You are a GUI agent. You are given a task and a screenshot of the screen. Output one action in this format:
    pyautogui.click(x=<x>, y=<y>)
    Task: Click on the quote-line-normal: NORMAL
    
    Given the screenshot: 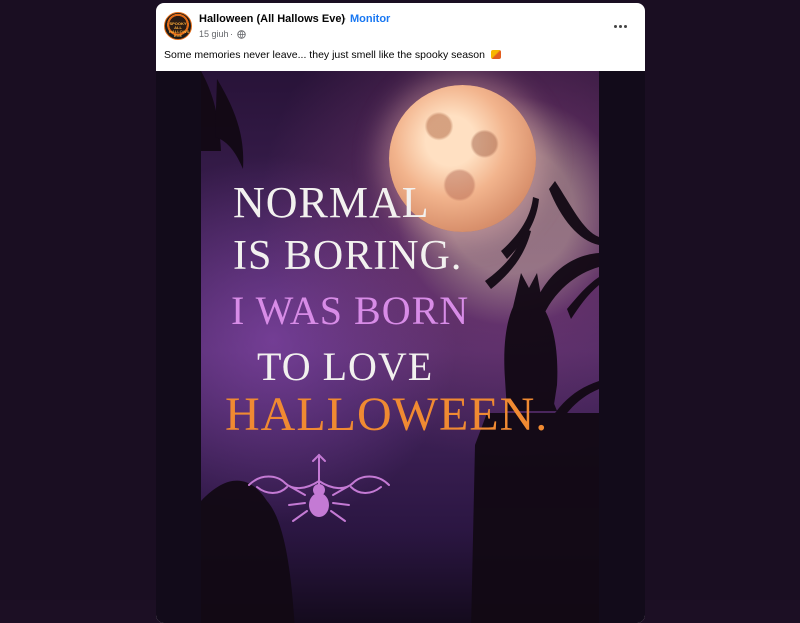 What is the action you would take?
    pyautogui.click(x=331, y=202)
    